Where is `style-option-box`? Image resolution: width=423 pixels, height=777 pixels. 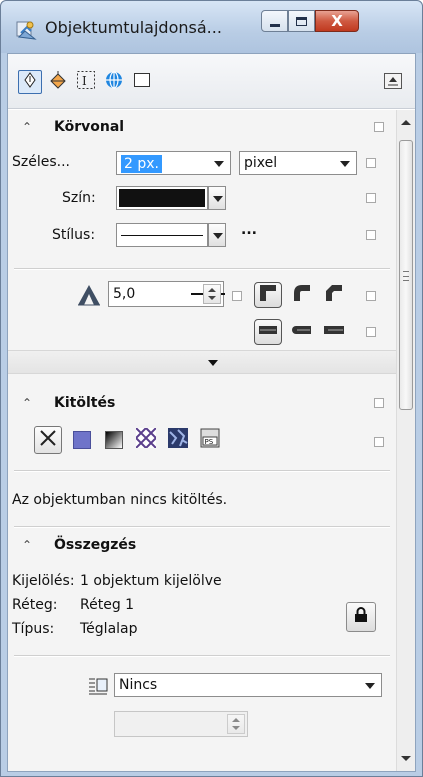
style-option-box is located at coordinates (371, 235).